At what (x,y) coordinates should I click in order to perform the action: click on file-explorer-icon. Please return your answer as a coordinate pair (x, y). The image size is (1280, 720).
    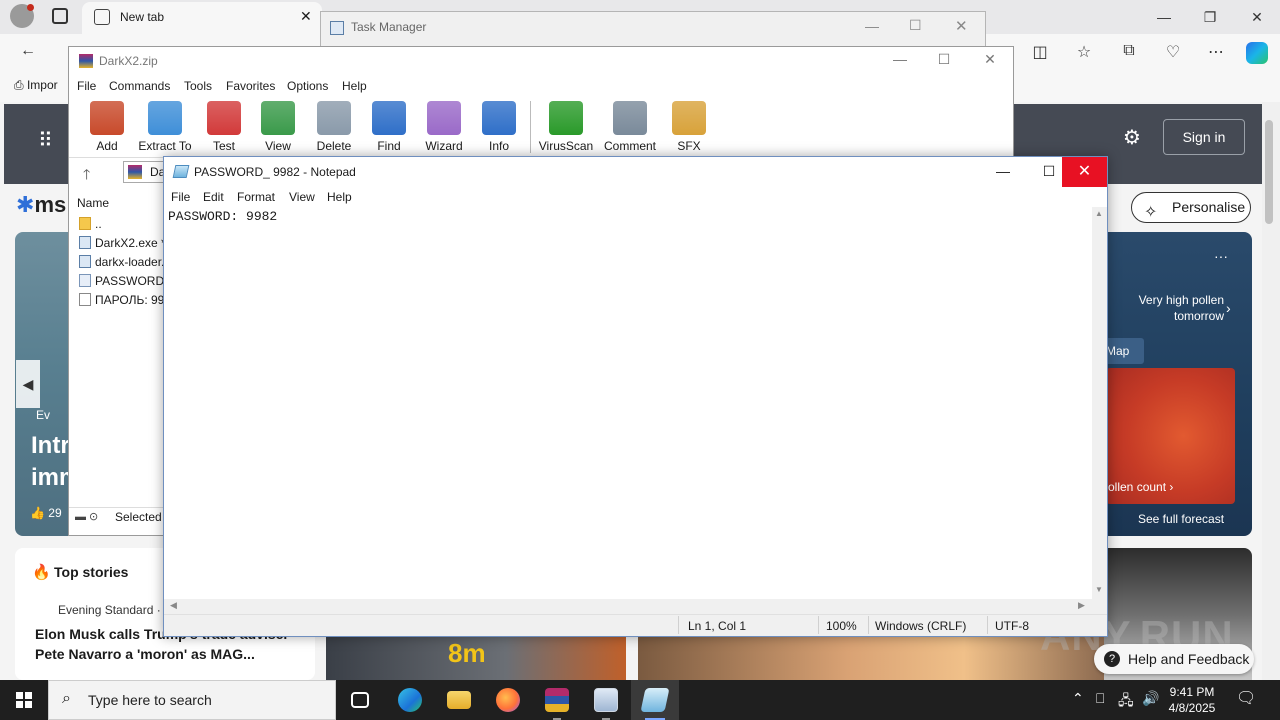
    Looking at the image, I should click on (459, 700).